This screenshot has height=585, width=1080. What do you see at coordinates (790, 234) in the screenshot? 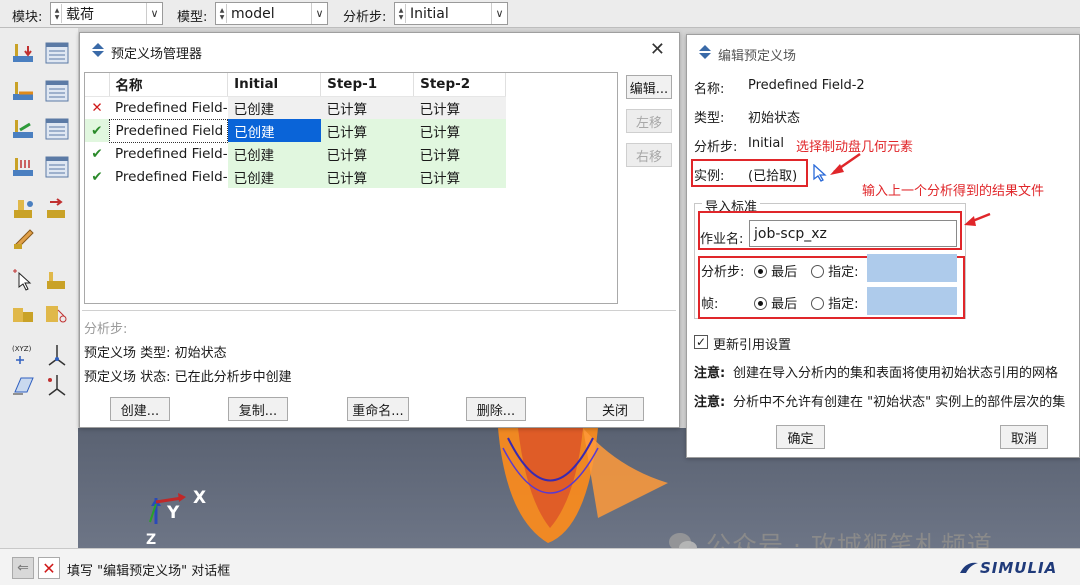
I see `job-name-value: job-scp_xz` at bounding box center [790, 234].